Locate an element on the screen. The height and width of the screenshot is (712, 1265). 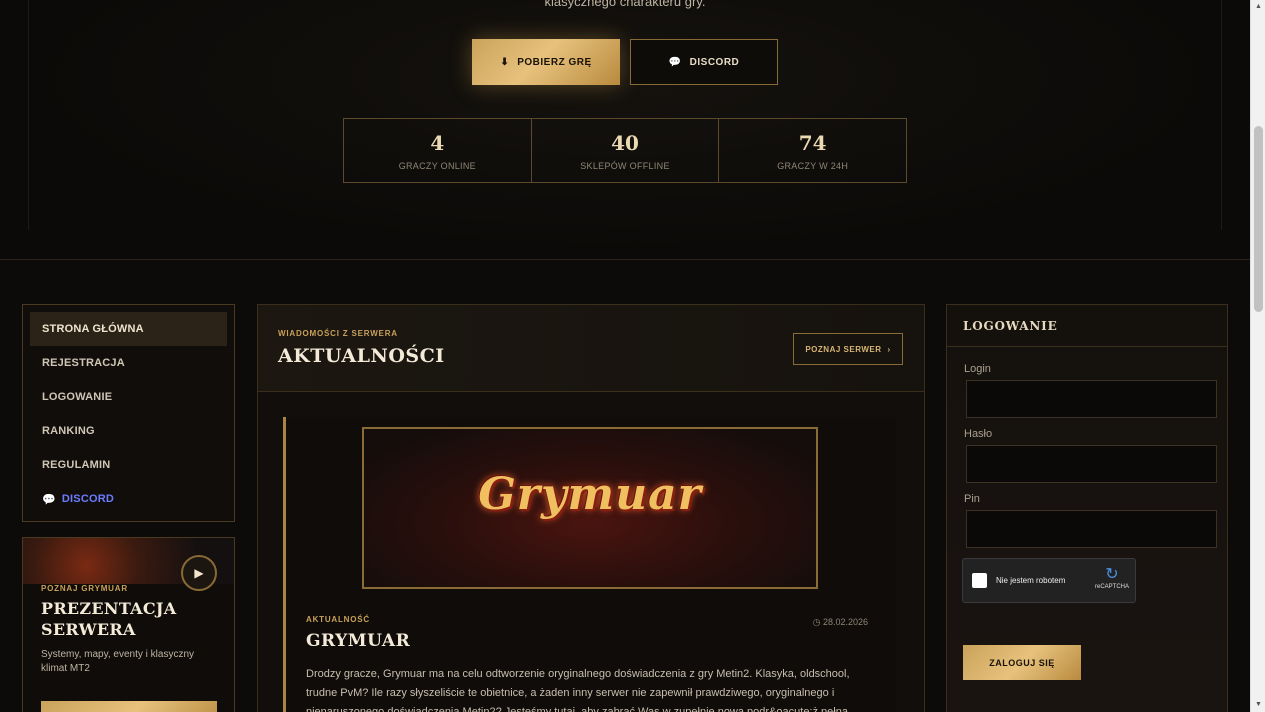
page-scrollbar: ▲ ▼ is located at coordinates (1257, 356).